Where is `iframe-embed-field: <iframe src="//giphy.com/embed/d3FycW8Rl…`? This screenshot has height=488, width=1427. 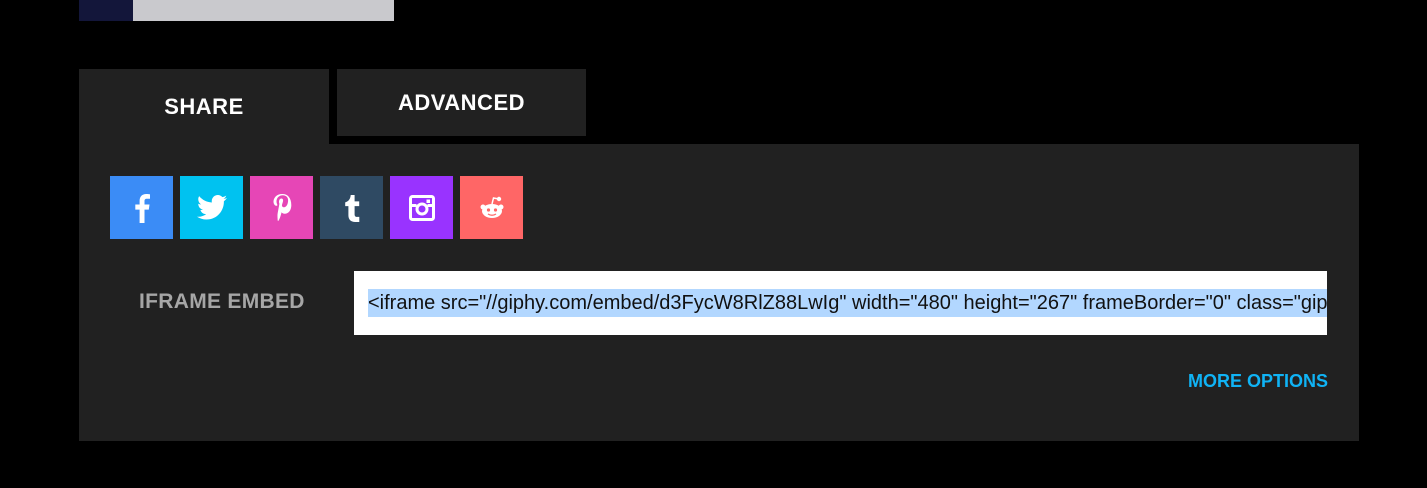 iframe-embed-field: <iframe src="//giphy.com/embed/d3FycW8Rl… is located at coordinates (840, 303).